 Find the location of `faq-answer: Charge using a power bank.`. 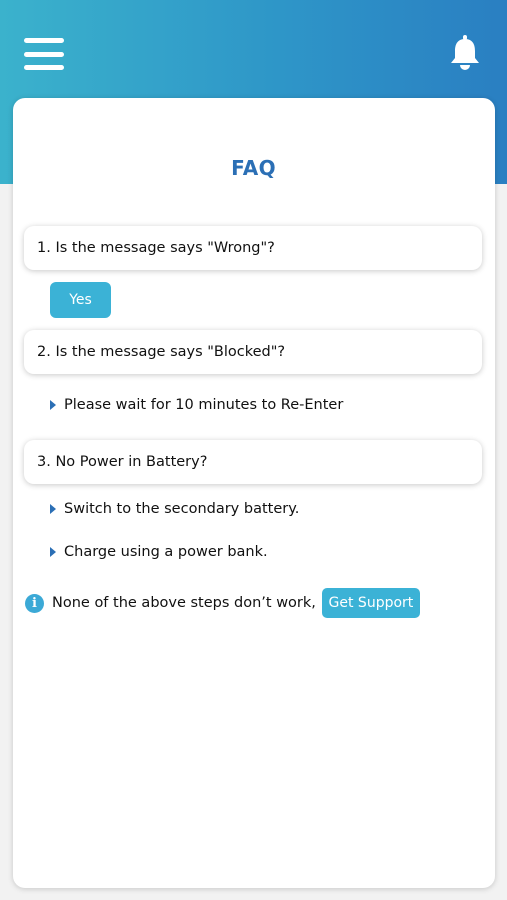

faq-answer: Charge using a power bank. is located at coordinates (159, 552).